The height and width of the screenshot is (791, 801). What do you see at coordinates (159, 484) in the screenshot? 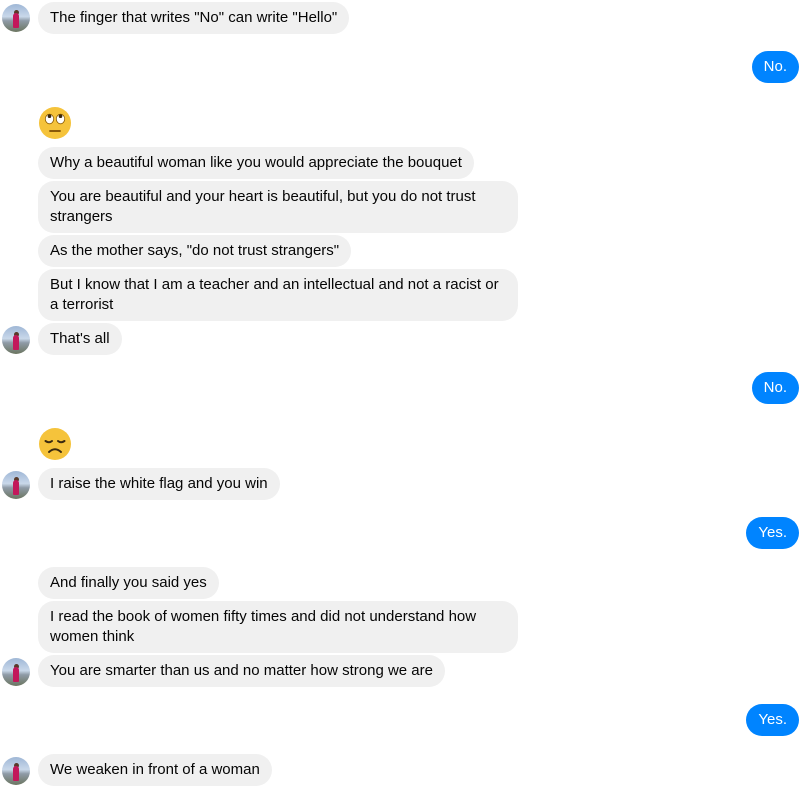
I see `incoming-message: I raise the white flag and you win` at bounding box center [159, 484].